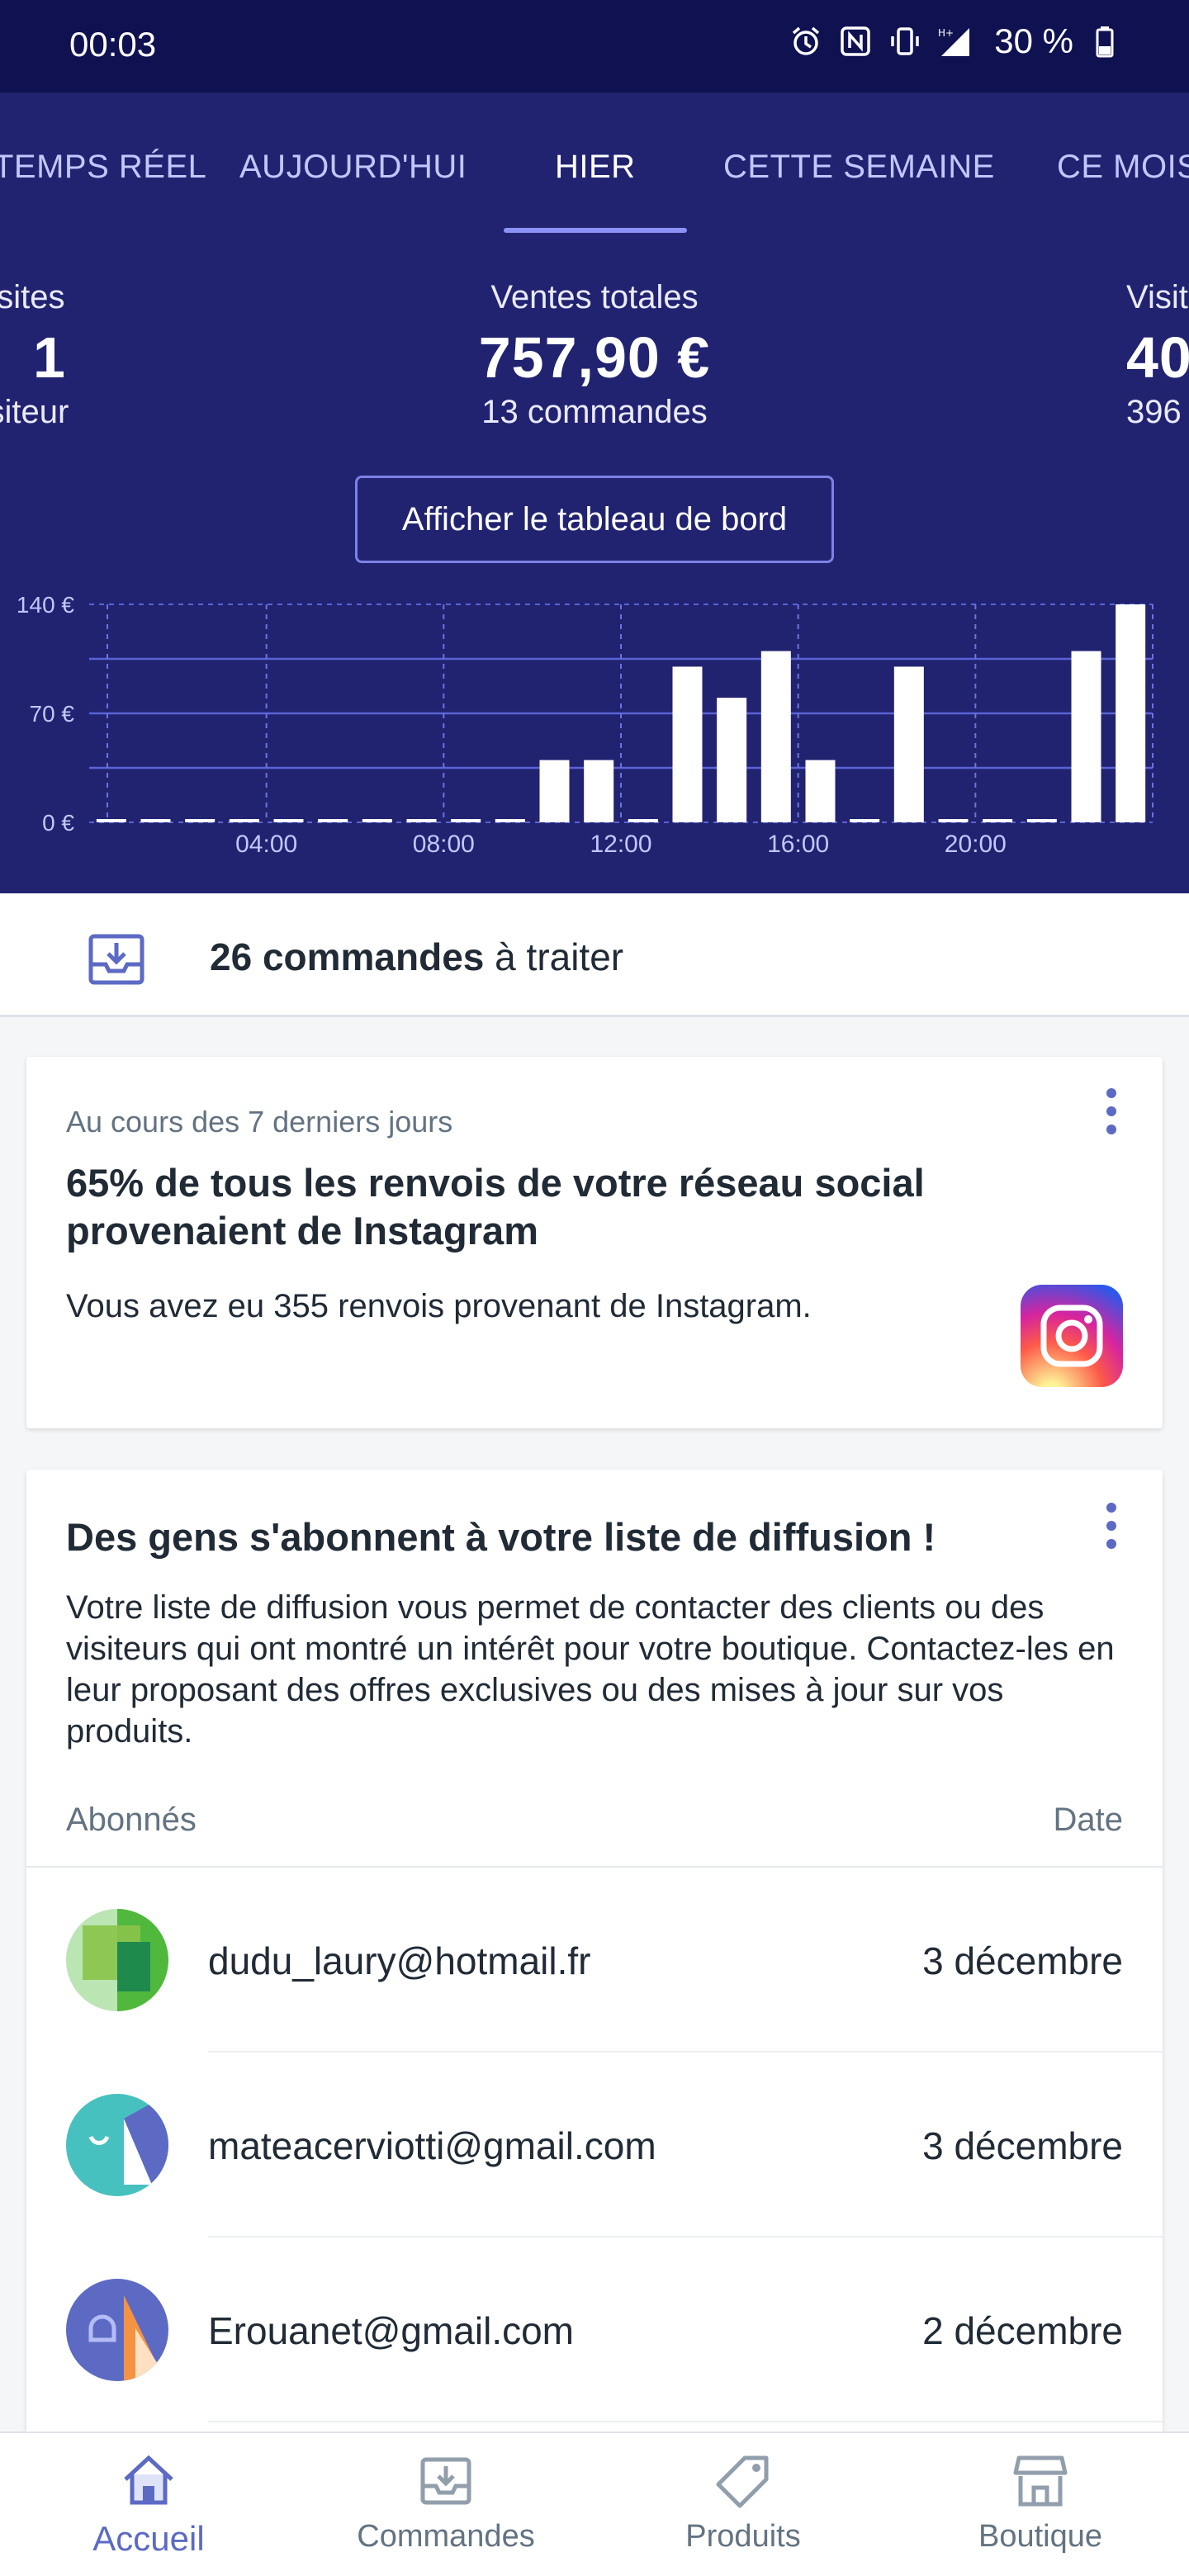  I want to click on sales-chart: 0 € 70 € 140 € 04:00 08:00 12:00 16:00 20:00, so click(585, 725).